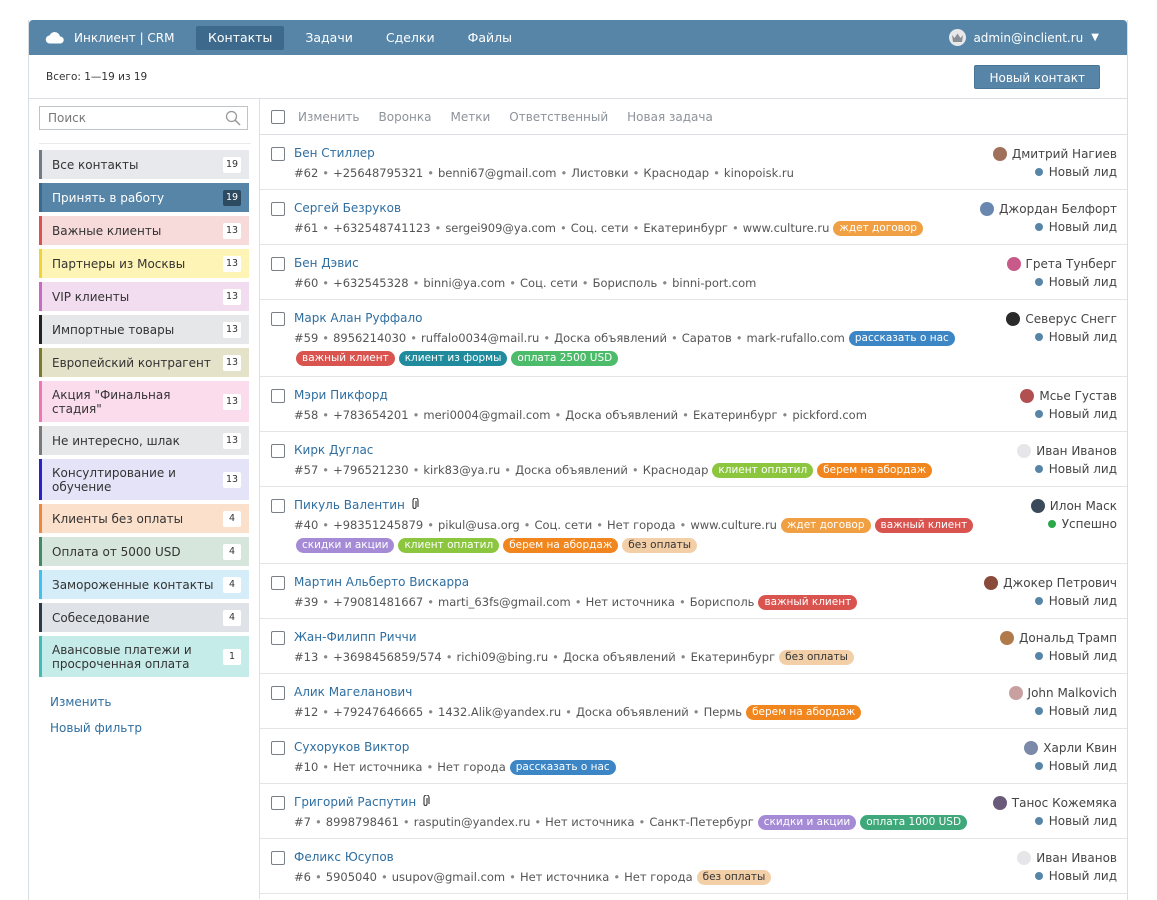 This screenshot has height=900, width=1157. What do you see at coordinates (154, 728) in the screenshot?
I see `new-filter-link: Новый фильтр` at bounding box center [154, 728].